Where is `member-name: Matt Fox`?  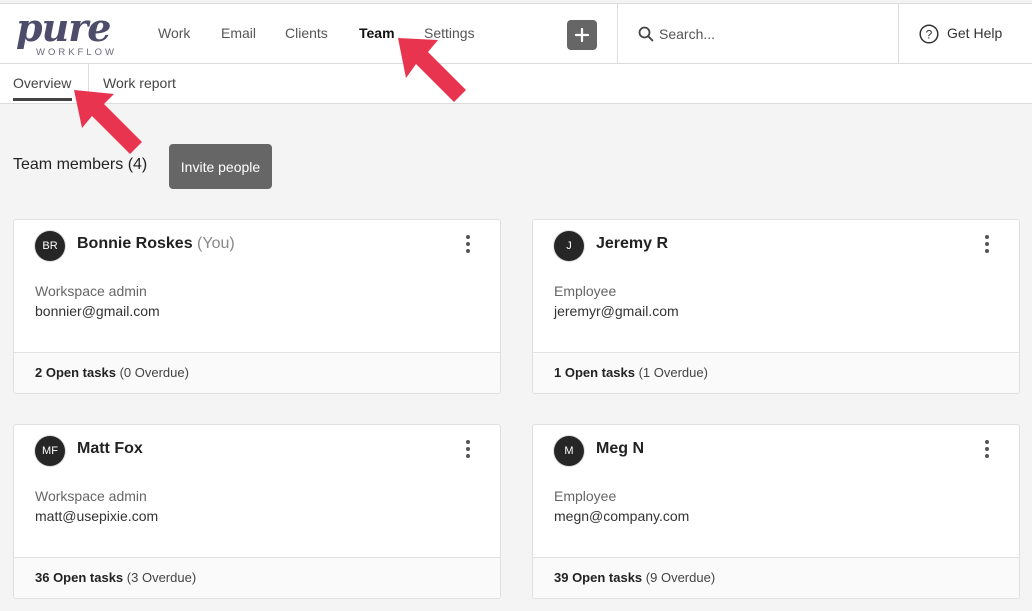
member-name: Matt Fox is located at coordinates (110, 448).